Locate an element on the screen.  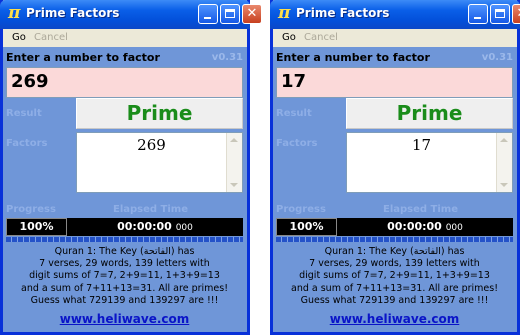
factors-list: 269 is located at coordinates (159, 162).